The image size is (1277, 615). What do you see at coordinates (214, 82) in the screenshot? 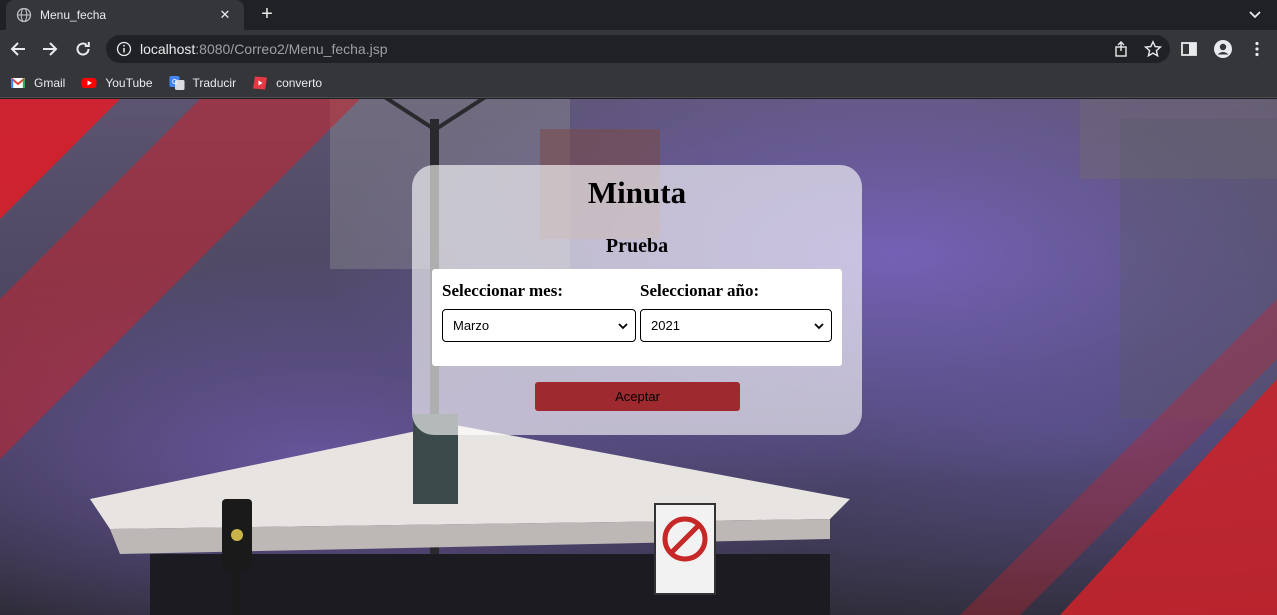
I see `bookmark-label: Traducir` at bounding box center [214, 82].